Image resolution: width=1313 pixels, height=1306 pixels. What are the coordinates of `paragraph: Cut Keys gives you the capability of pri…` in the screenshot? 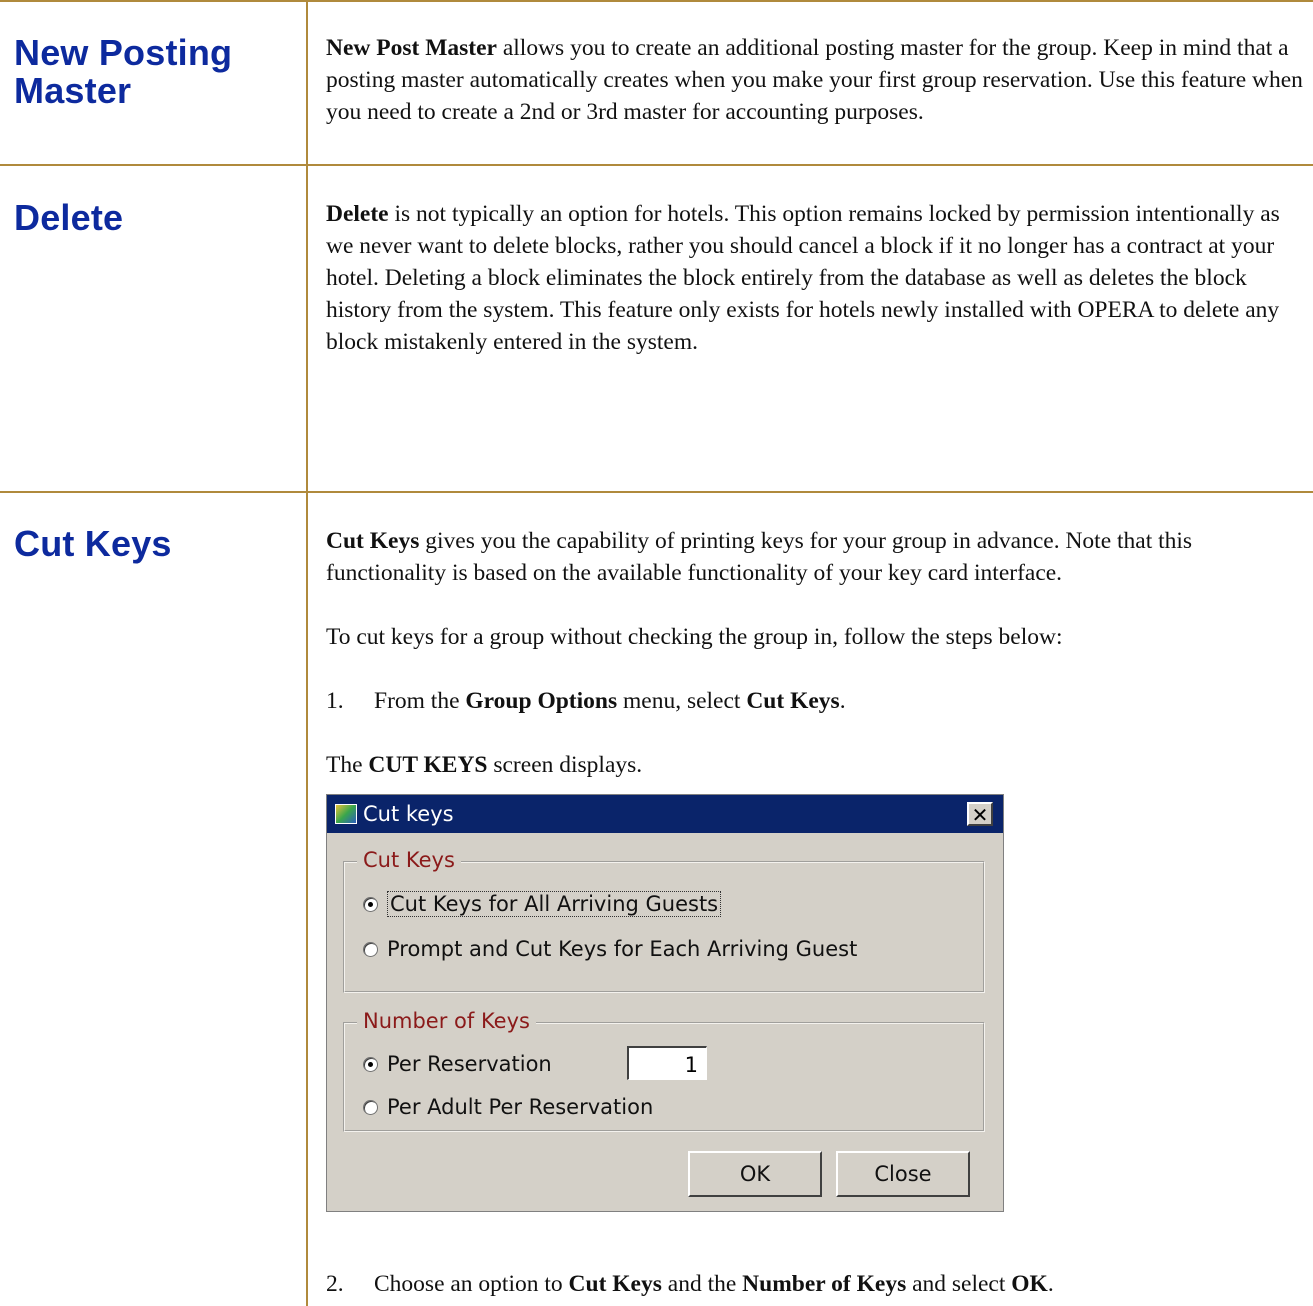 It's located at (818, 557).